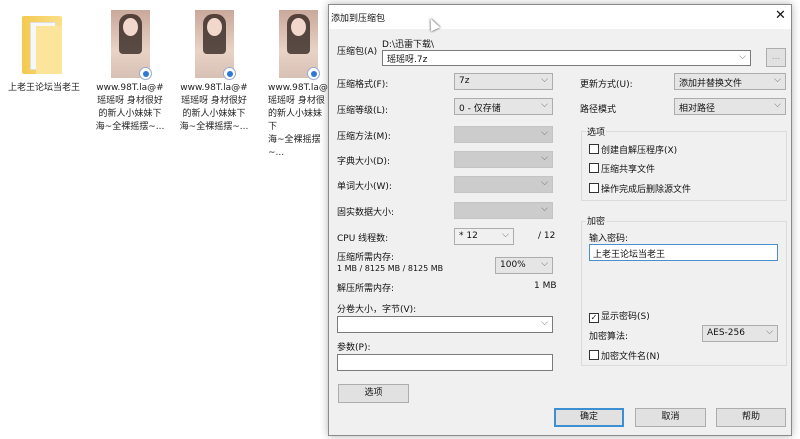 The image size is (800, 439). I want to click on archive-name-combo: 瑶瑶呀.7z ⌵, so click(566, 58).